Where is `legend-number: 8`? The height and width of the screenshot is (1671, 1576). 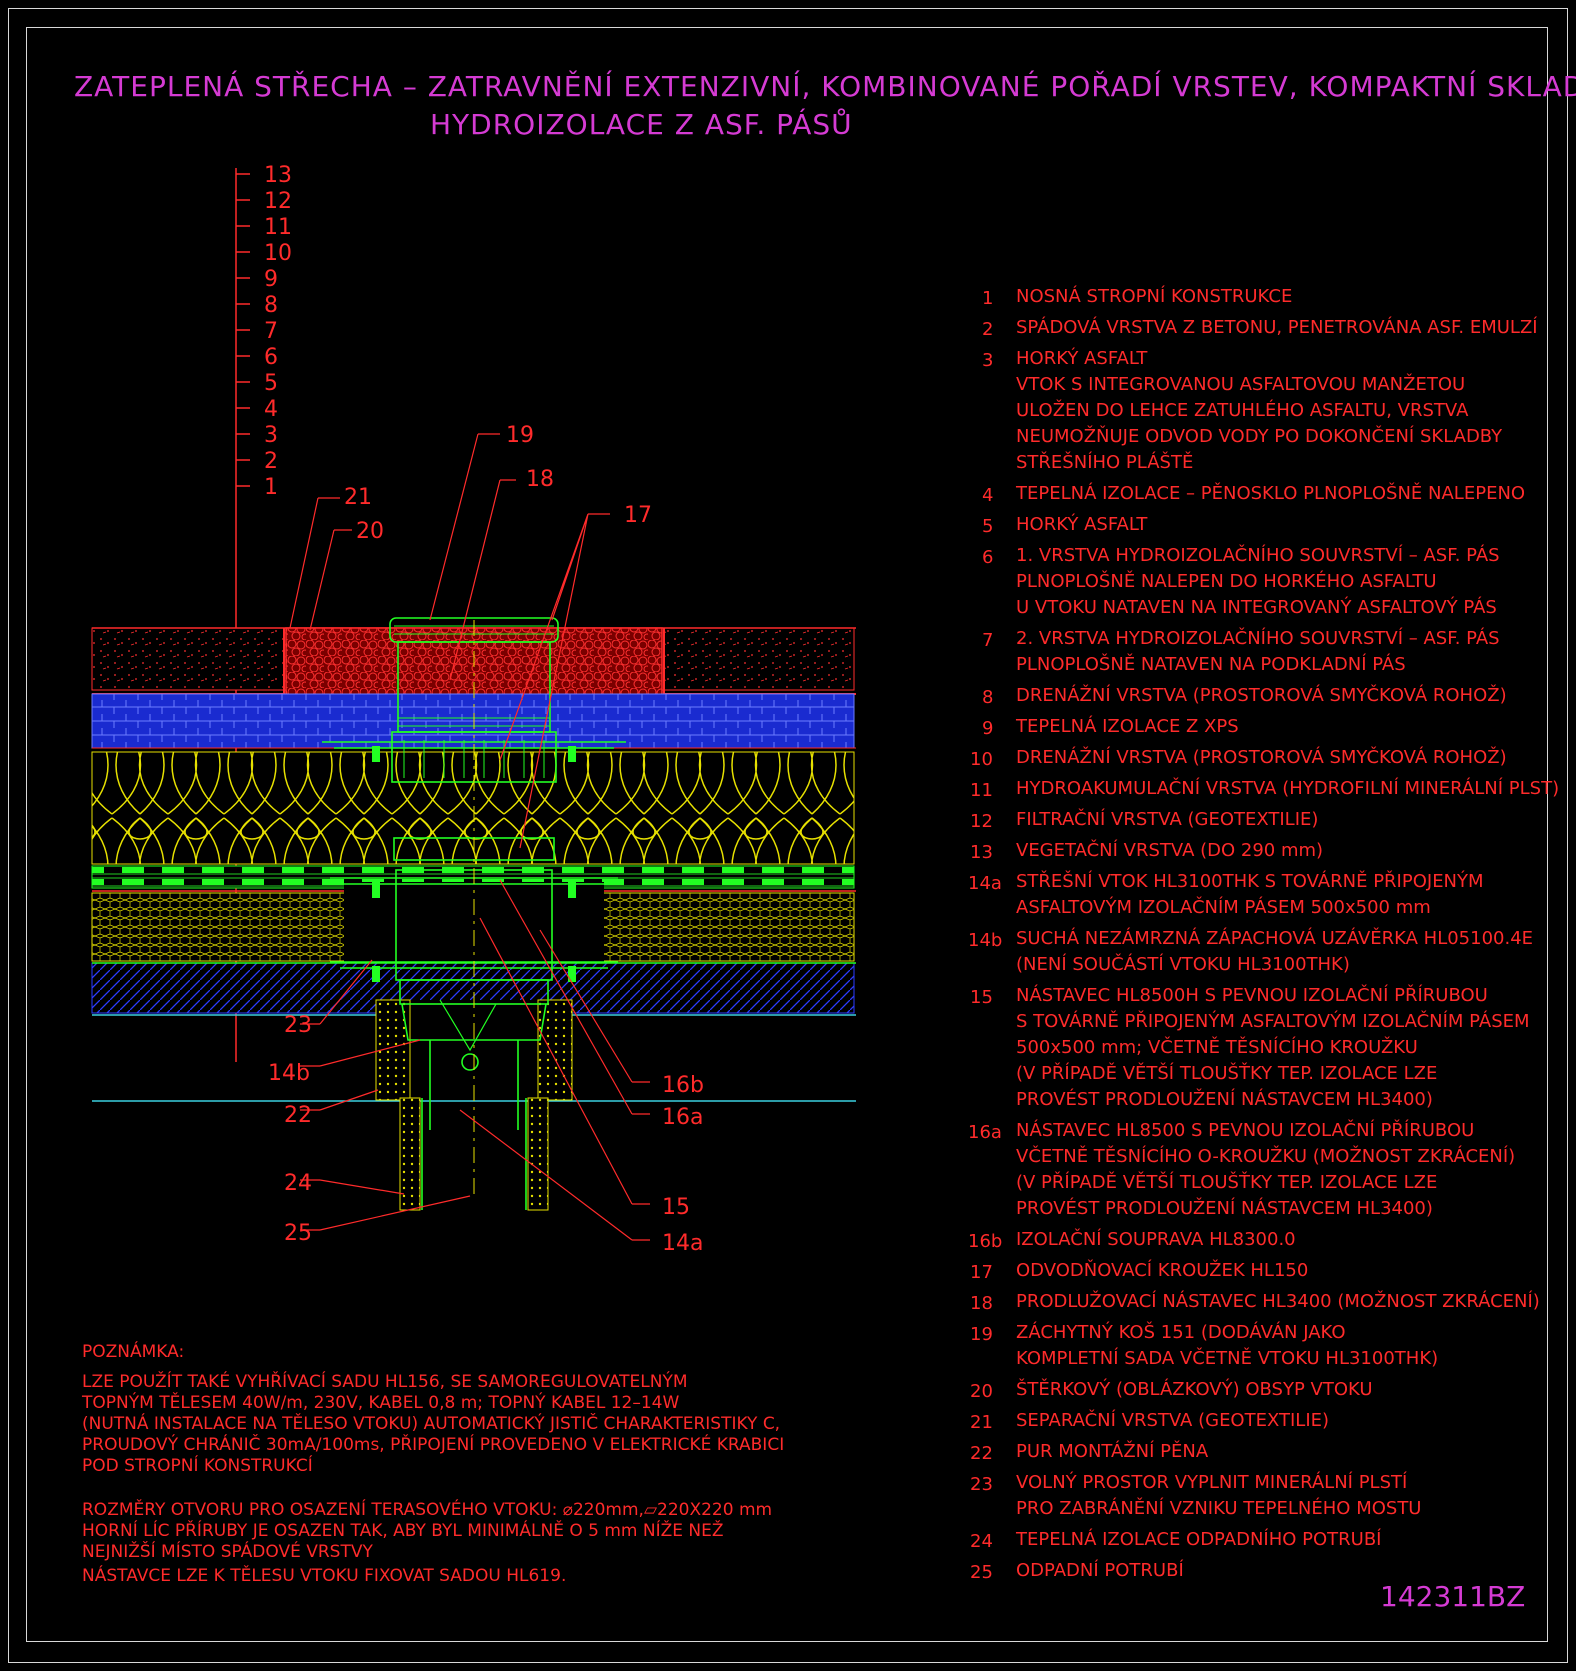
legend-number: 8 is located at coordinates (988, 697).